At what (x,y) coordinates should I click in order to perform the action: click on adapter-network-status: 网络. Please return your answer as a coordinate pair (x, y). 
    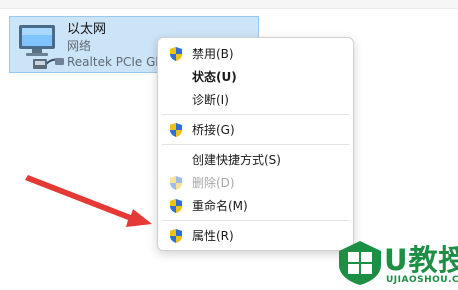
    Looking at the image, I should click on (79, 46).